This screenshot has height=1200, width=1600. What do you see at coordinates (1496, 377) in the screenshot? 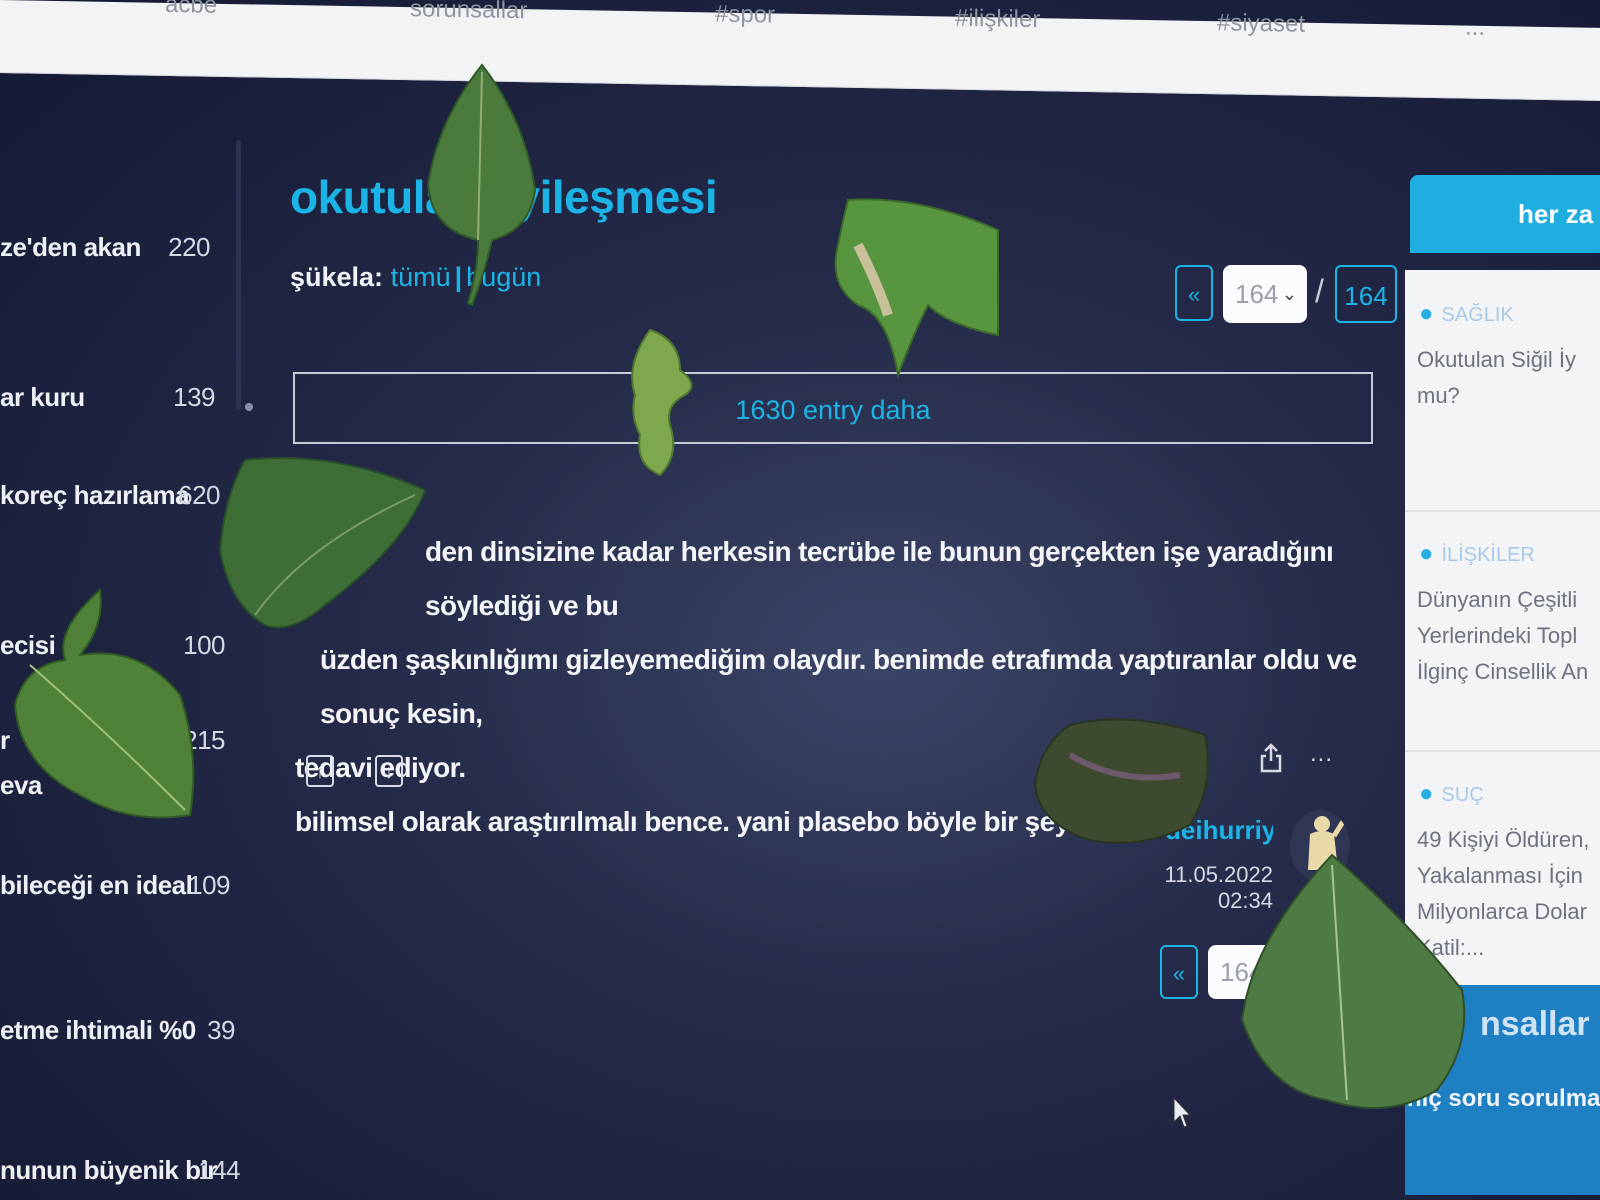
I see `card-text: Okutulan Siğil İy mu?` at bounding box center [1496, 377].